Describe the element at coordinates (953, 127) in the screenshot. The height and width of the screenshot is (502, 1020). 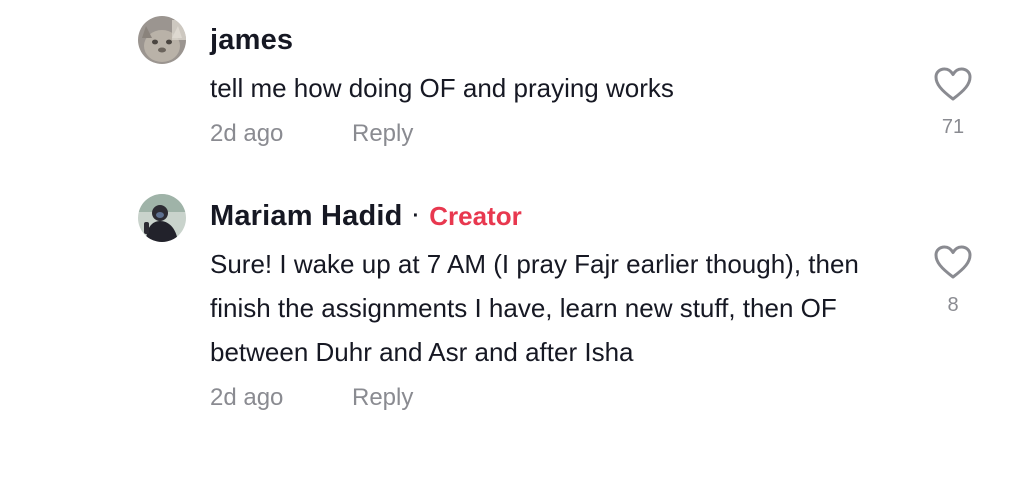
I see `like-count: 71` at that location.